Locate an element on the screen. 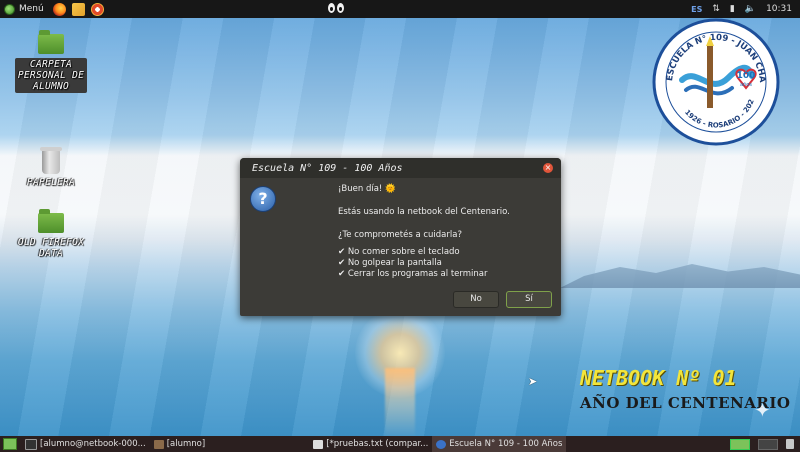  taskbar-item-dialog: Escuela N° 109 - 100 Años is located at coordinates (499, 444).